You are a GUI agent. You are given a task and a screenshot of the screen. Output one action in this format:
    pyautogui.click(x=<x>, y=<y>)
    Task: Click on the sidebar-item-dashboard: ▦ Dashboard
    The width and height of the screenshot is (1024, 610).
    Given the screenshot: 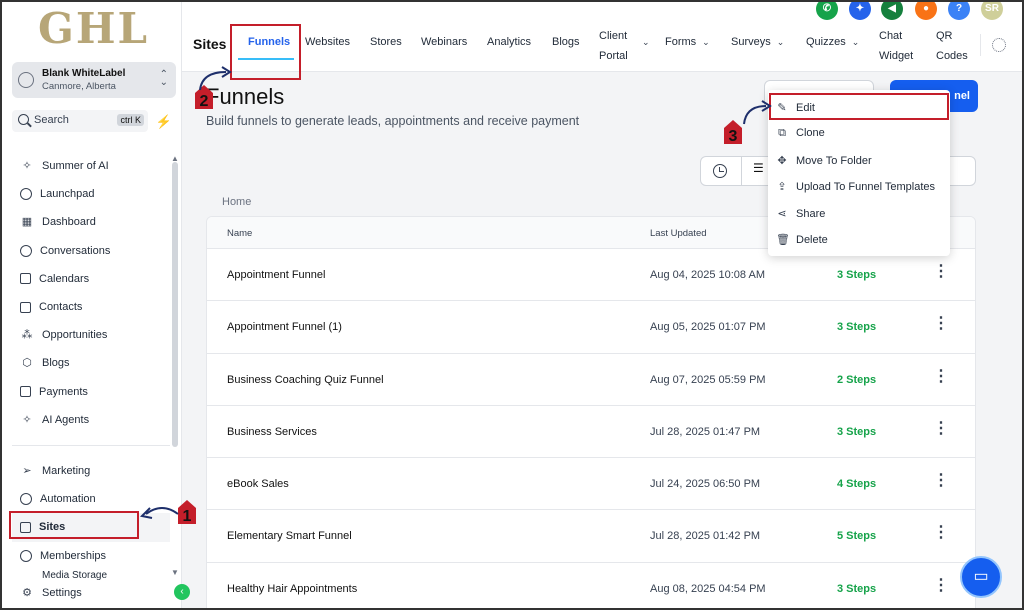 What is the action you would take?
    pyautogui.click(x=91, y=222)
    